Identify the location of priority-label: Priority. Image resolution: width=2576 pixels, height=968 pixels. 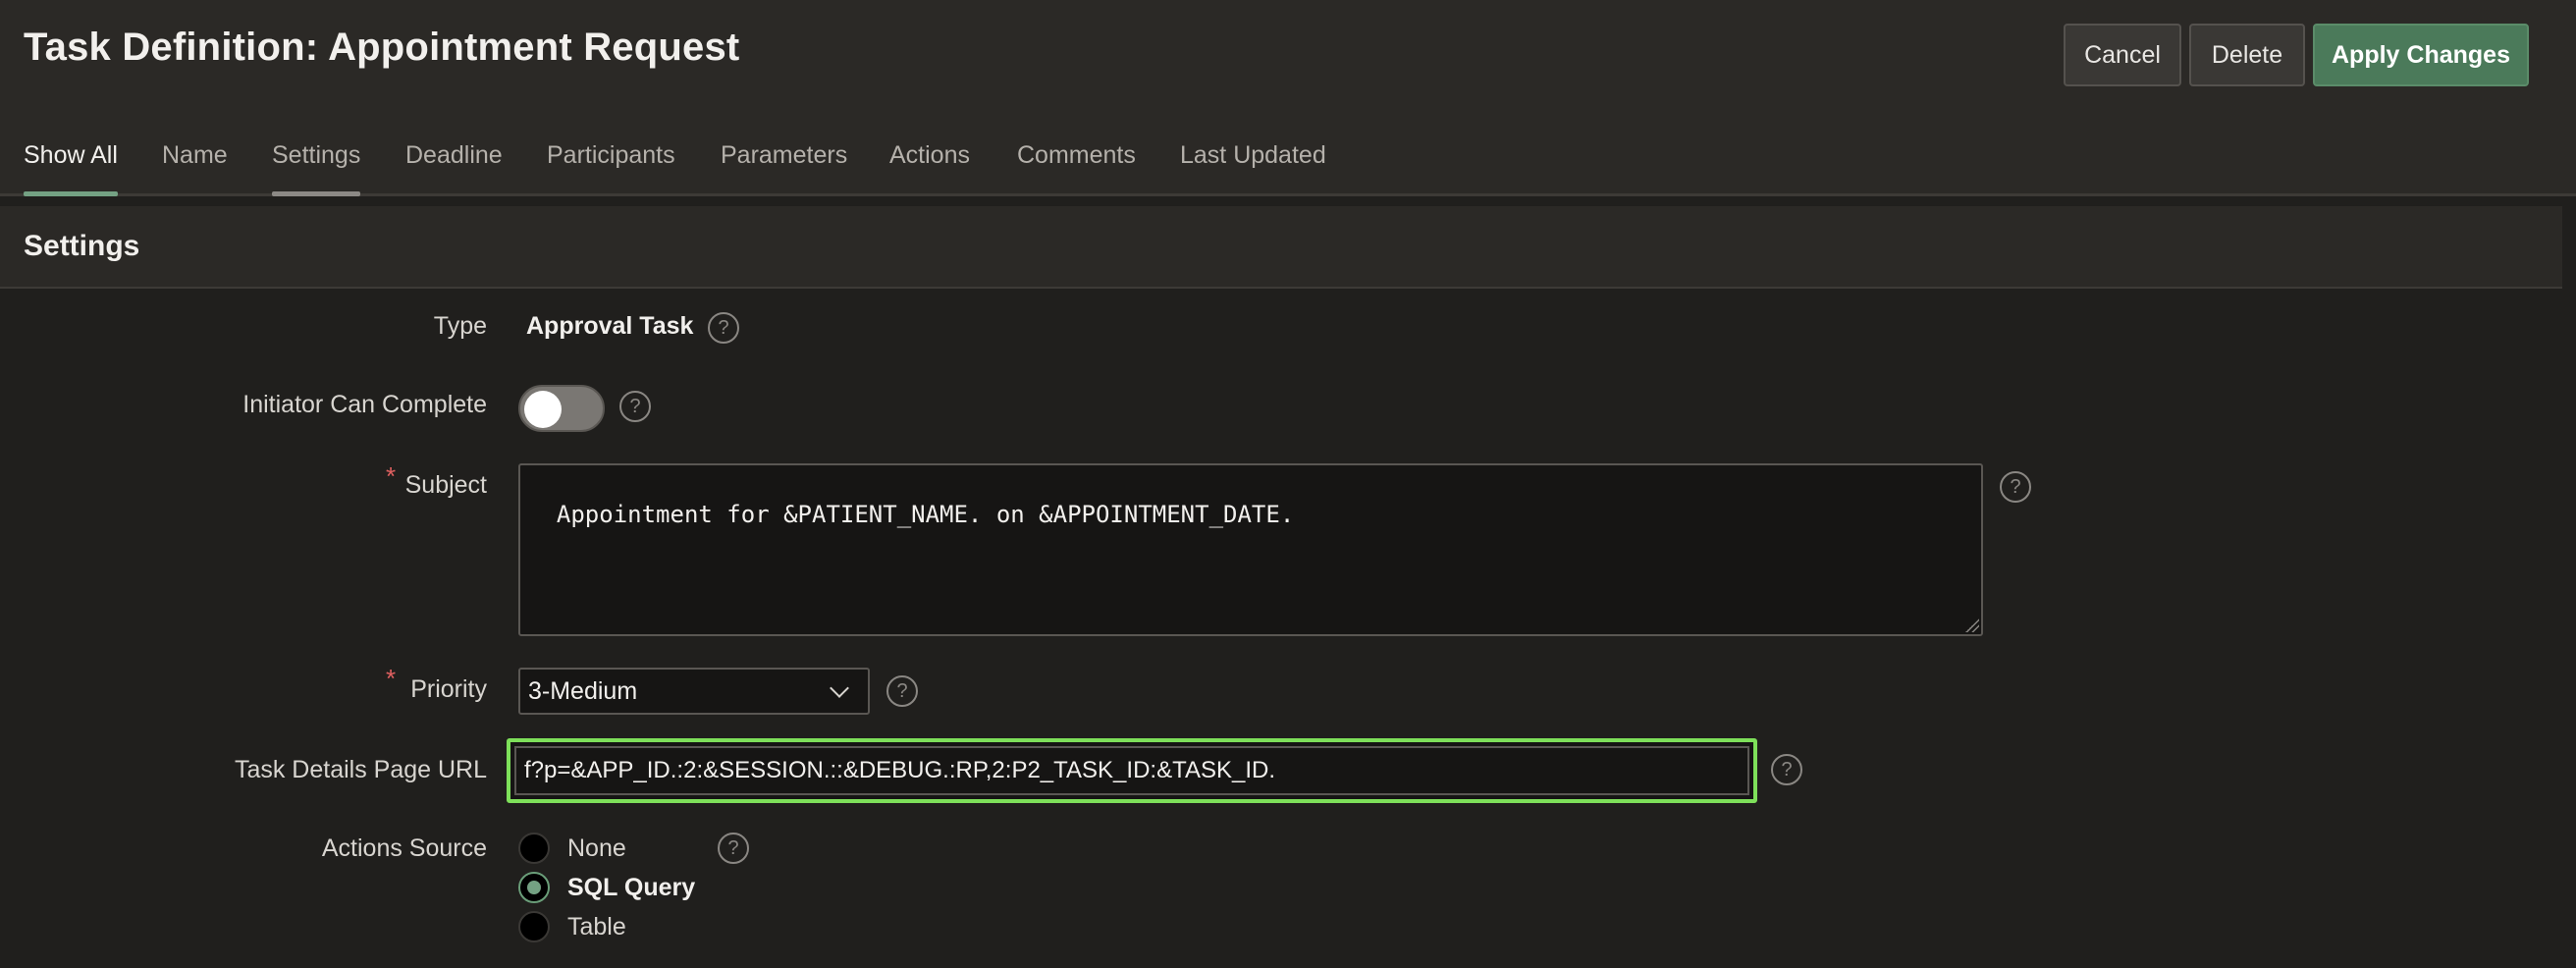
(448, 689).